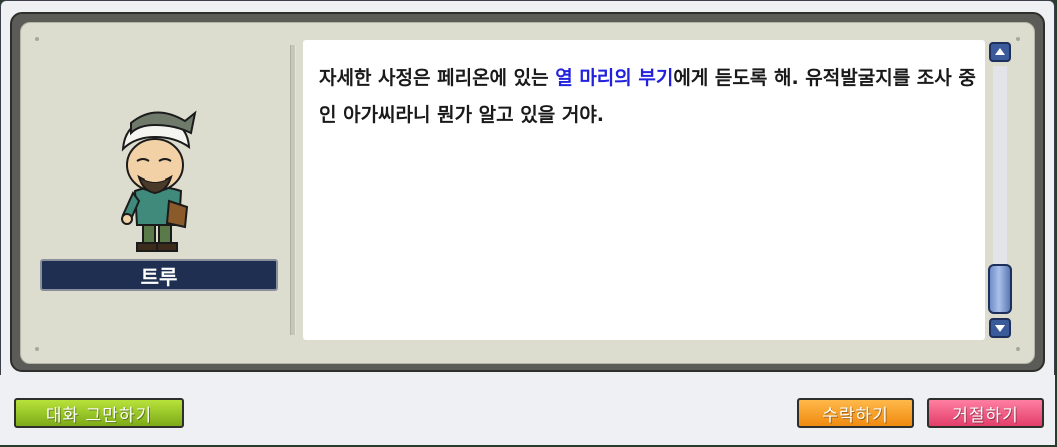 This screenshot has height=447, width=1057. Describe the element at coordinates (1000, 328) in the screenshot. I see `scroll-down-arrow-icon` at that location.